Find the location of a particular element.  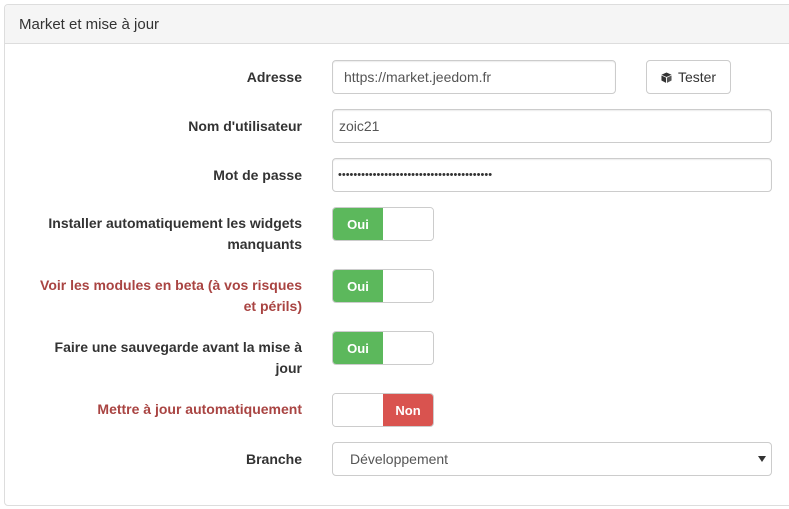

panel-title: Market et mise à jour is located at coordinates (397, 24).